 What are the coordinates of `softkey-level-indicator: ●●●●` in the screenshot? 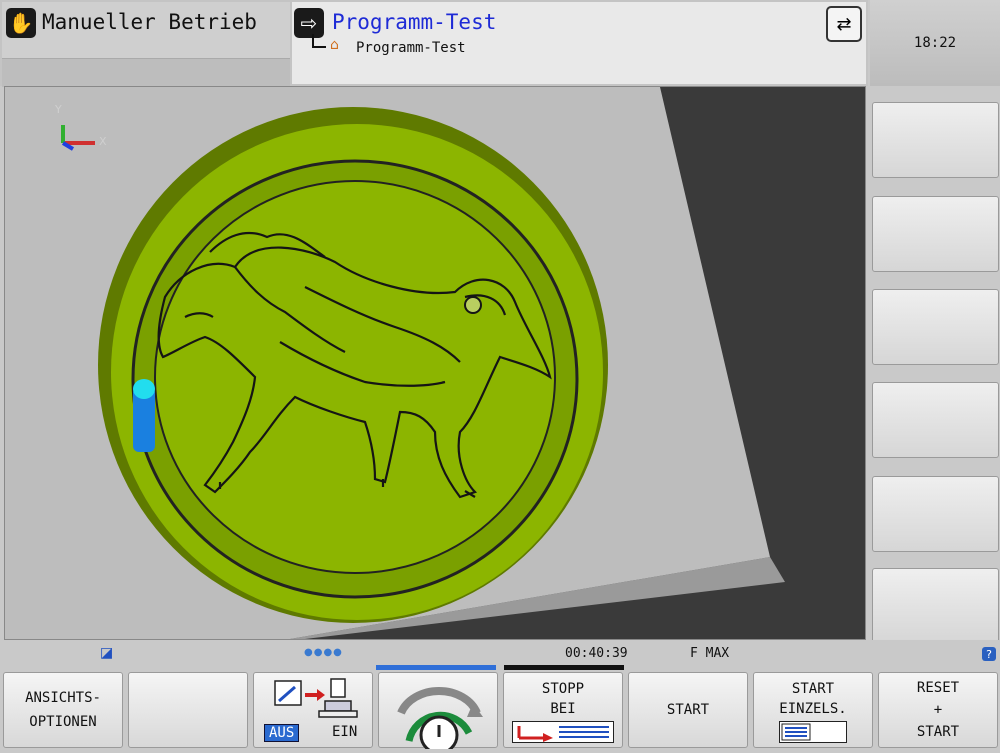 It's located at (323, 652).